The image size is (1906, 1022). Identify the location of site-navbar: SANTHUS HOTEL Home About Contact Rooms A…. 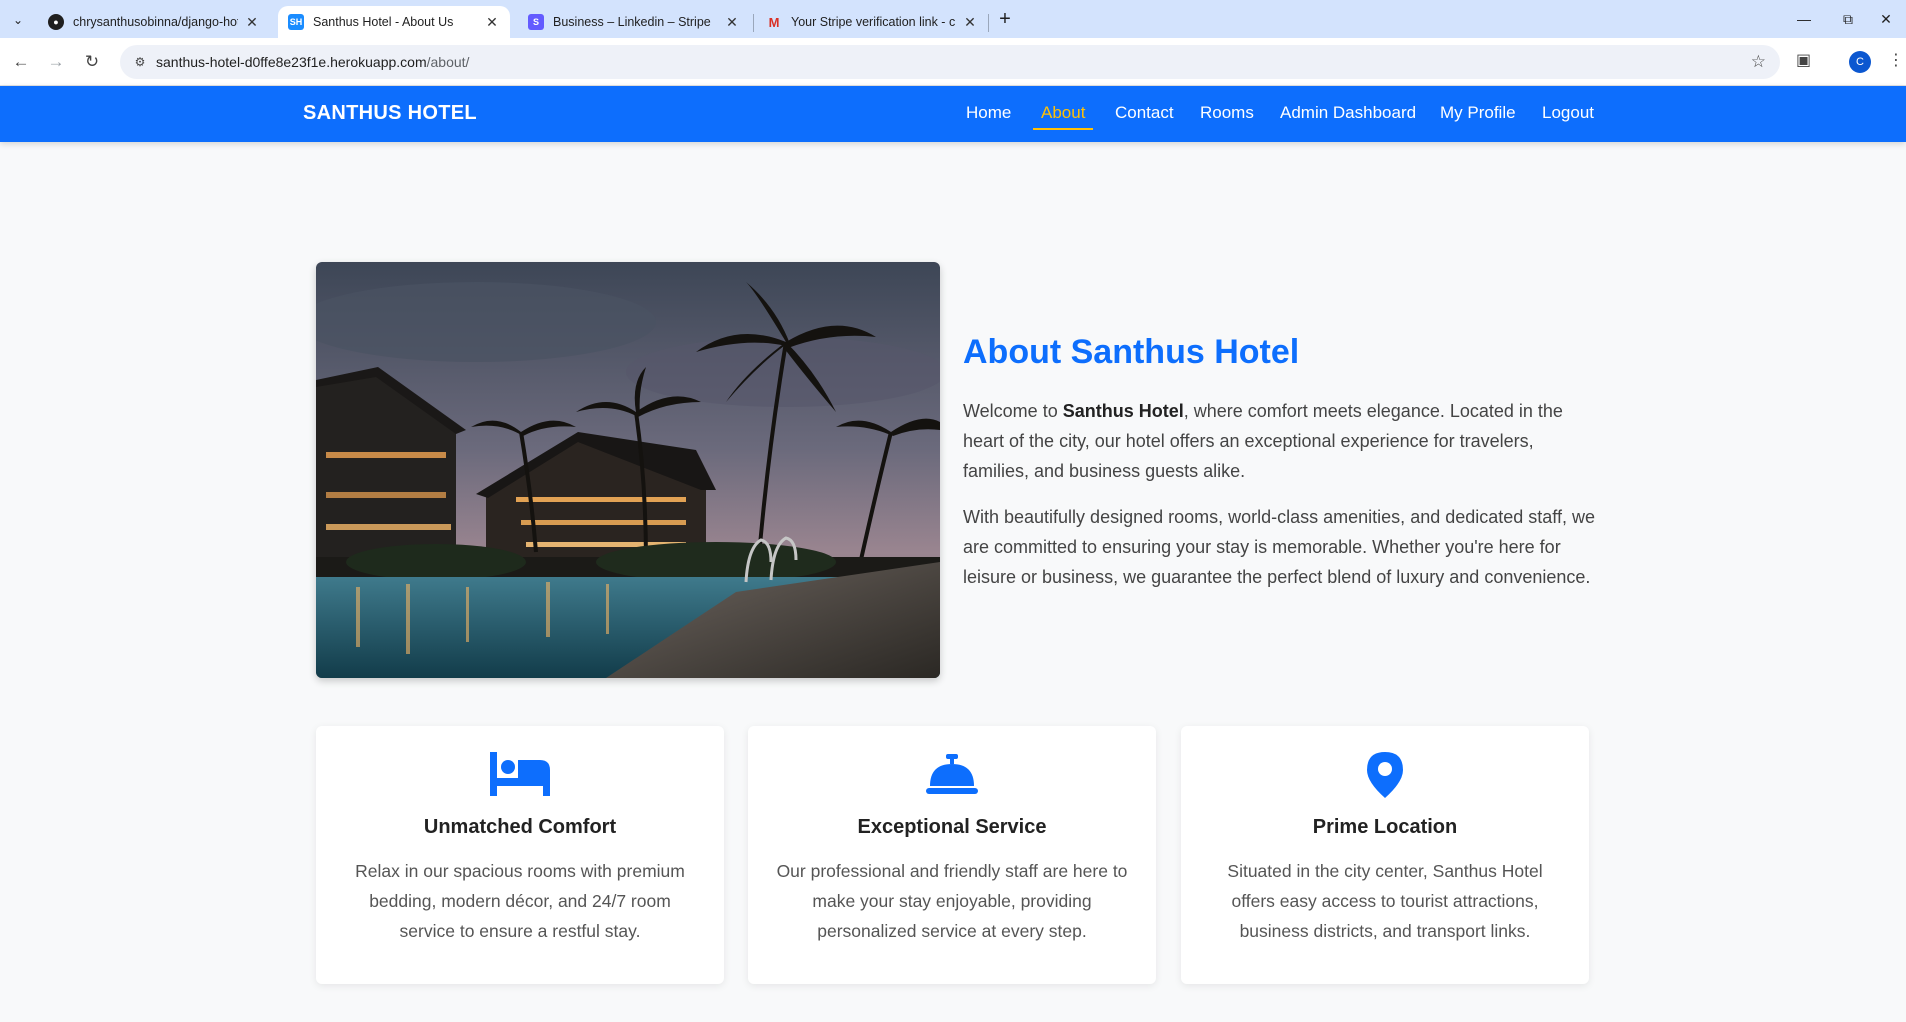
(953, 114).